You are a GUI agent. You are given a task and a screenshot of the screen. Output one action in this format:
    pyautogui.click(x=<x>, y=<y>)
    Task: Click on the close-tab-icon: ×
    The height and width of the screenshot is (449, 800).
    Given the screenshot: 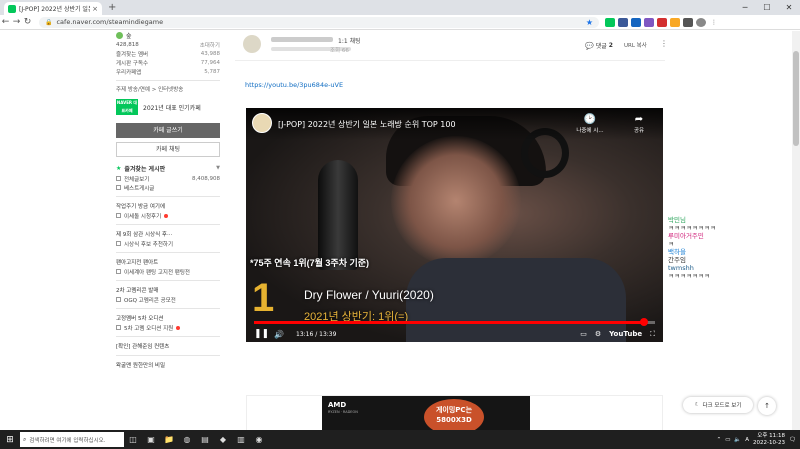 What is the action you would take?
    pyautogui.click(x=95, y=9)
    